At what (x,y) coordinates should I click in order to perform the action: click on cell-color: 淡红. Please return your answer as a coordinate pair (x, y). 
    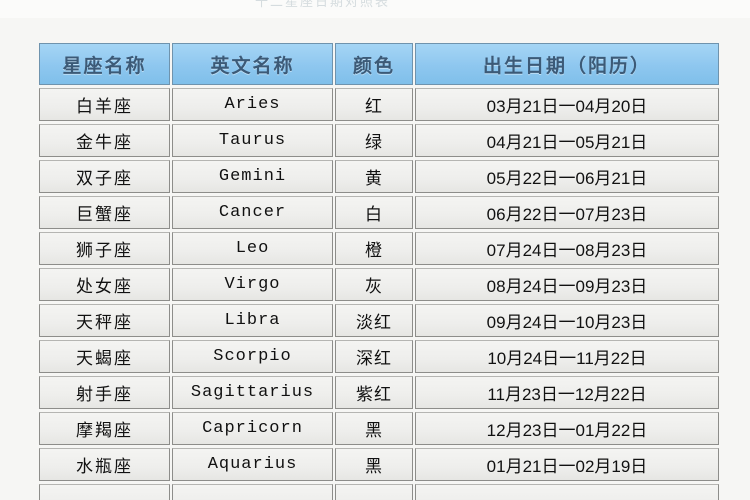
    Looking at the image, I should click on (374, 320).